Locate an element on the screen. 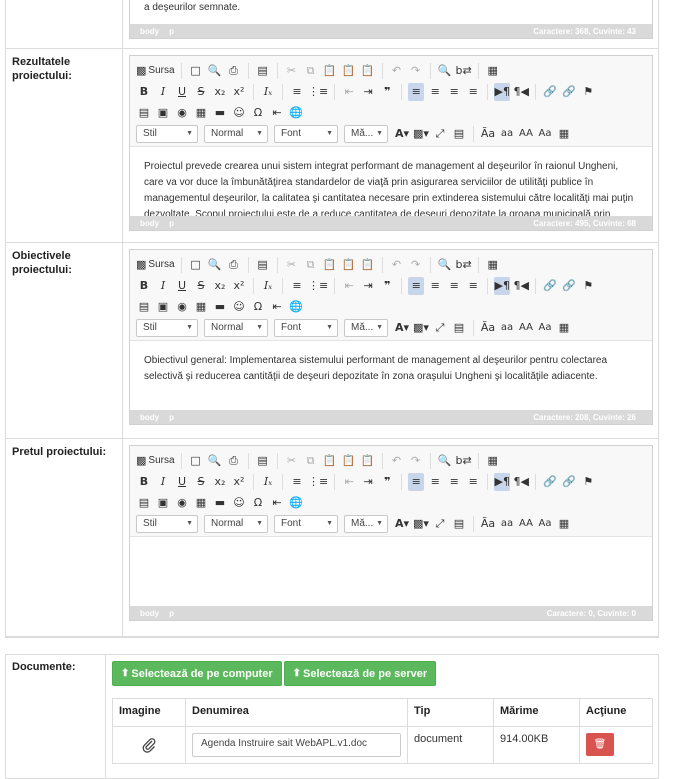 The image size is (675, 779). find-icon: 🔍 is located at coordinates (445, 461).